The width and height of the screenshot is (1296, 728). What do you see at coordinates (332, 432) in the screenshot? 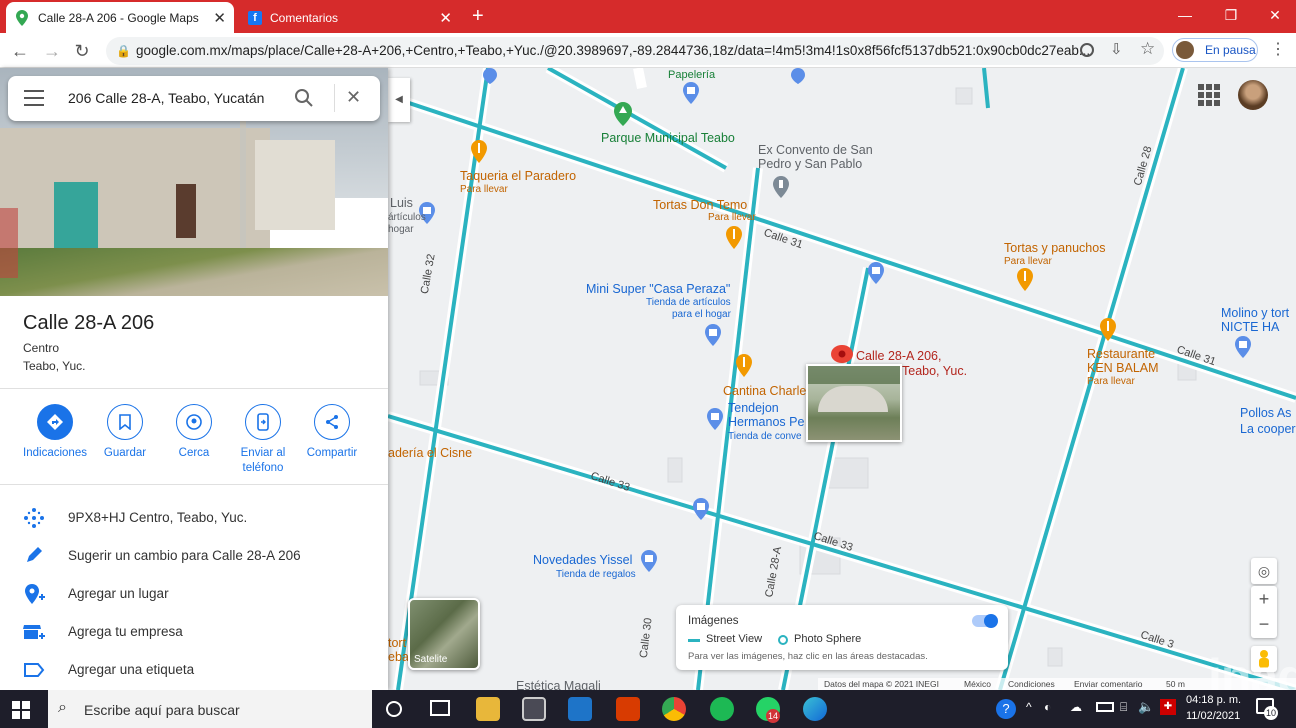
I see `share-button: Compartir` at bounding box center [332, 432].